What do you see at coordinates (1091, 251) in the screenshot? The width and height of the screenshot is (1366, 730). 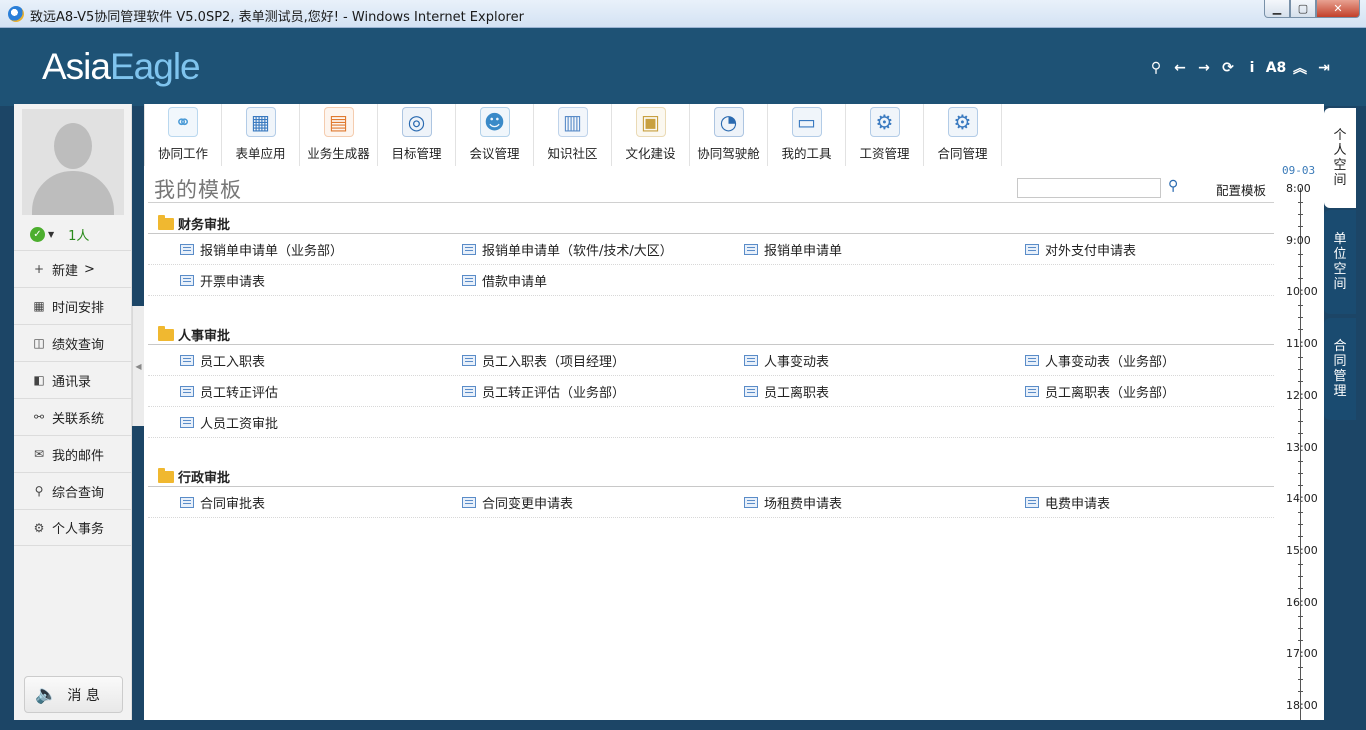 I see `template-name: 对外支付申请表` at bounding box center [1091, 251].